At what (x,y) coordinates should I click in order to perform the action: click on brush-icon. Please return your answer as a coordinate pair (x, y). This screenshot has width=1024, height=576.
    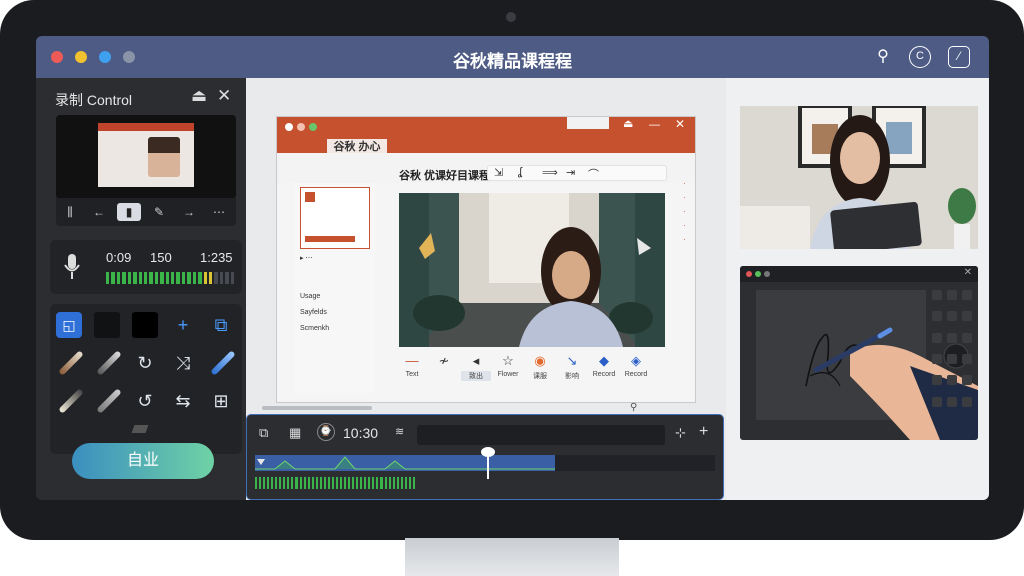
    Looking at the image, I should click on (70, 363).